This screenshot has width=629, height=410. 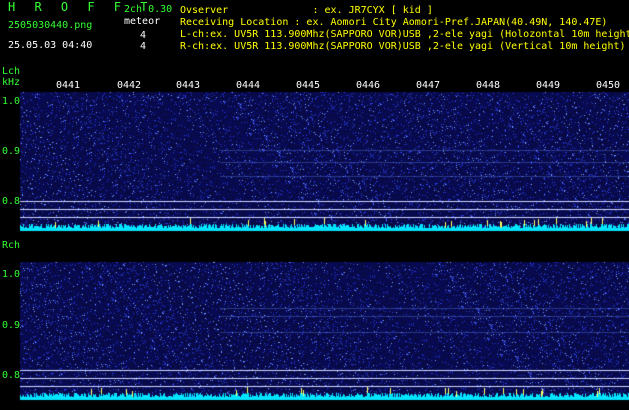 I want to click on mode-label: 2ch 0.30, so click(x=148, y=9).